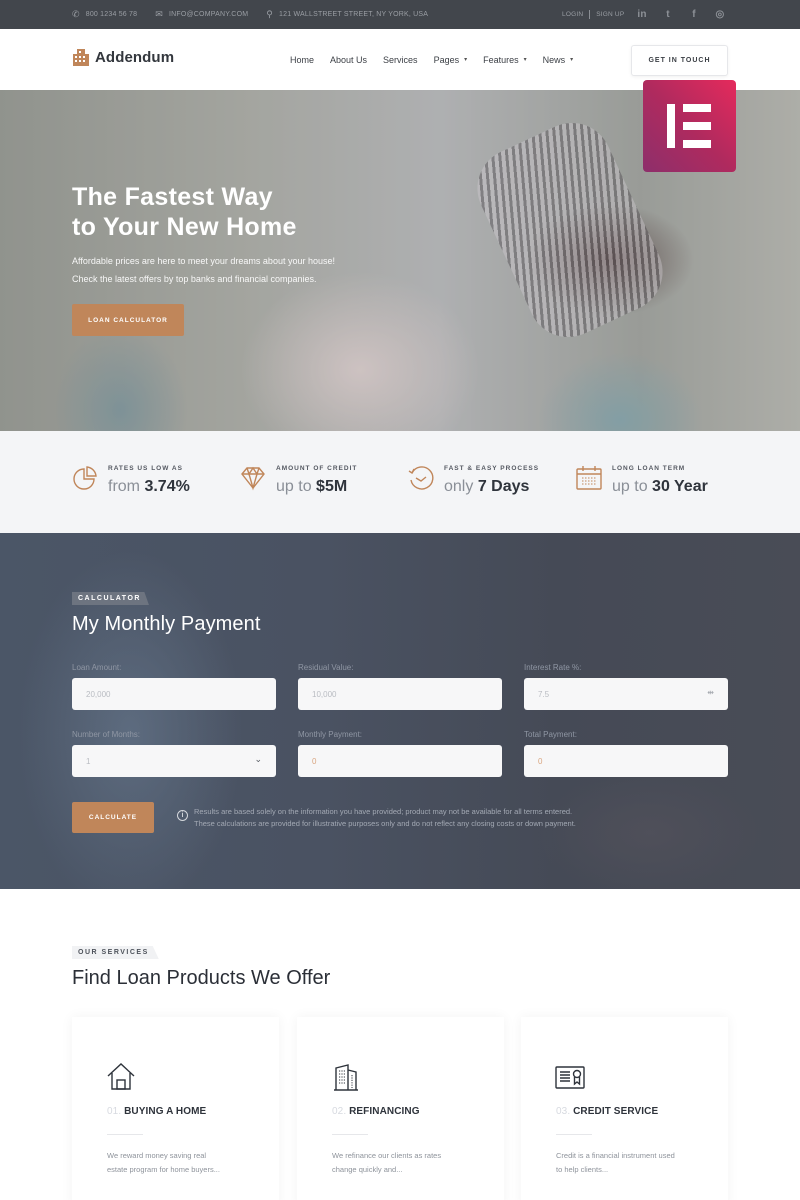 This screenshot has width=800, height=1200. Describe the element at coordinates (492, 468) in the screenshot. I see `stat-label: FAST & EASY PROCESS` at that location.